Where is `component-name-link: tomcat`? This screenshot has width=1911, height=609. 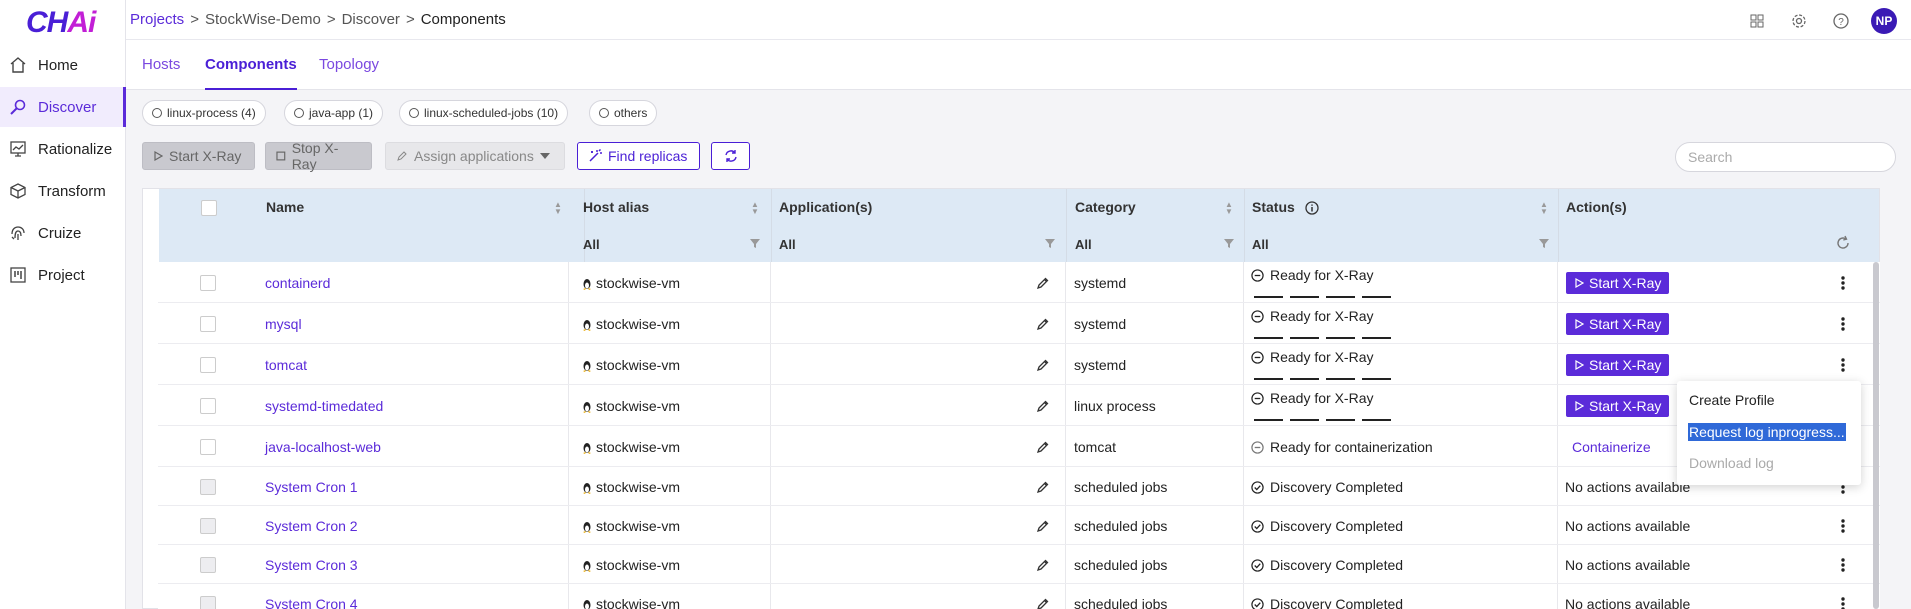 component-name-link: tomcat is located at coordinates (286, 365).